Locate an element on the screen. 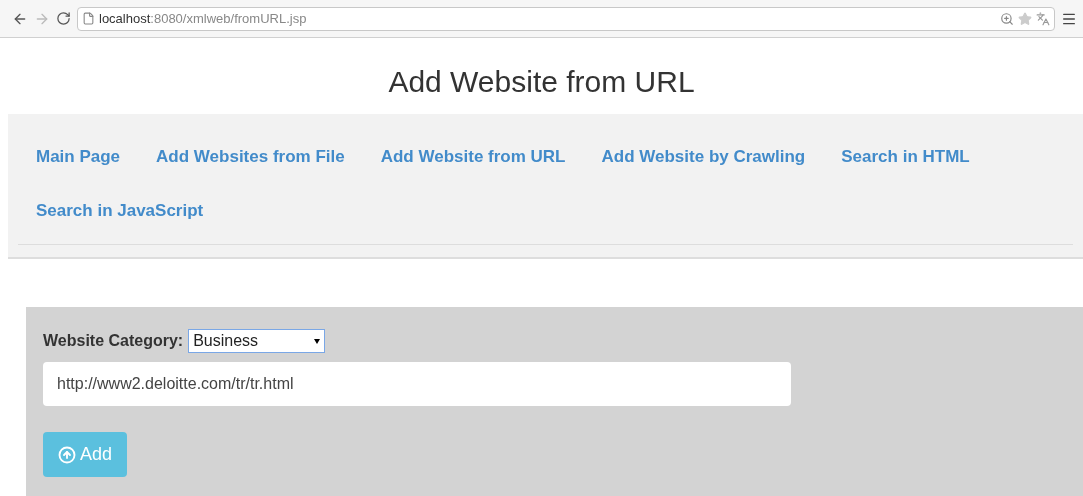 The height and width of the screenshot is (496, 1083). page-title: Add Website from URL is located at coordinates (541, 82).